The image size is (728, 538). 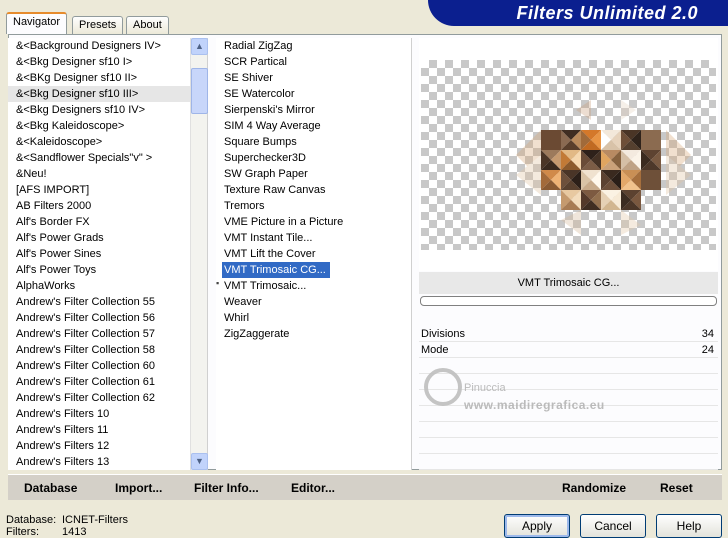 I want to click on category-item: &<Bkg Designer sf10 III>, so click(x=107, y=94).